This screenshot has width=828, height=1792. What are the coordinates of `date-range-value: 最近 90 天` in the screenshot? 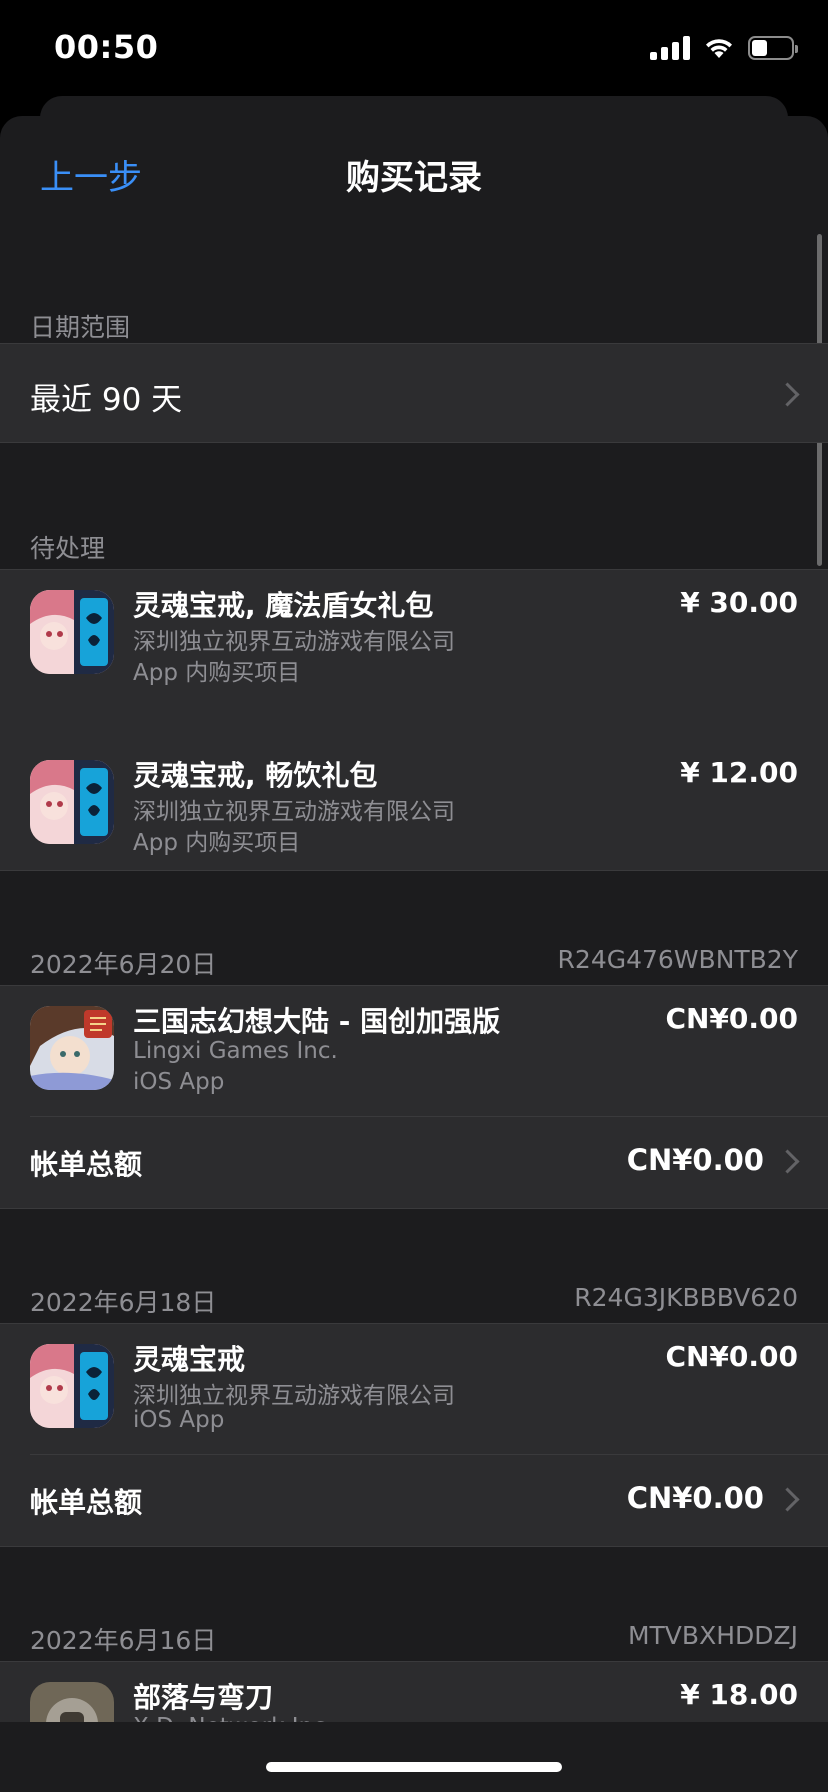 It's located at (106, 400).